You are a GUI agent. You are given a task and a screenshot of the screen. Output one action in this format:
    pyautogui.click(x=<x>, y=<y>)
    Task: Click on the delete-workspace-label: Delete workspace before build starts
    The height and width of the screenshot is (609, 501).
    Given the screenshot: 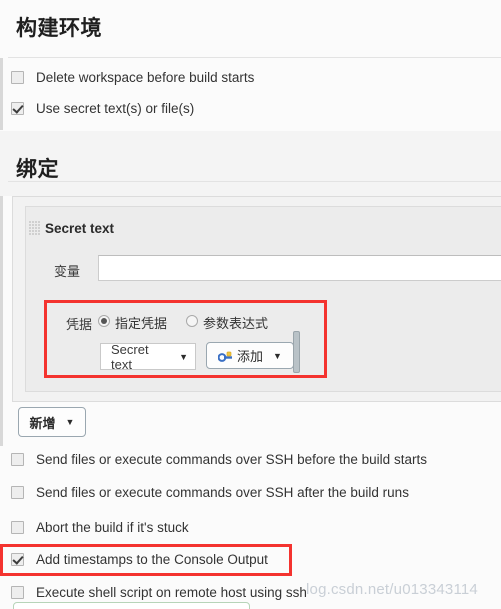 What is the action you would take?
    pyautogui.click(x=145, y=77)
    